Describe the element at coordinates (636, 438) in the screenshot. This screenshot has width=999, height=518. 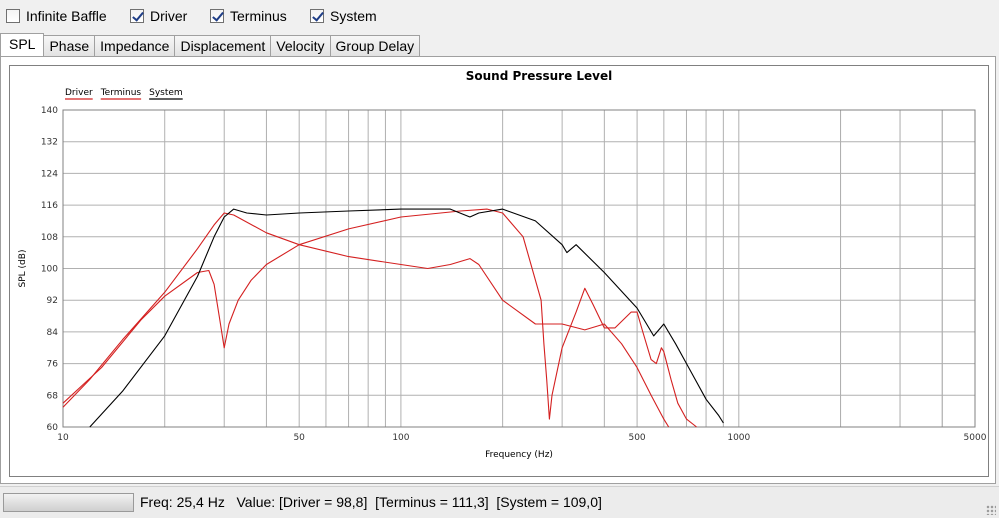
I see `x-tick-label: 500` at that location.